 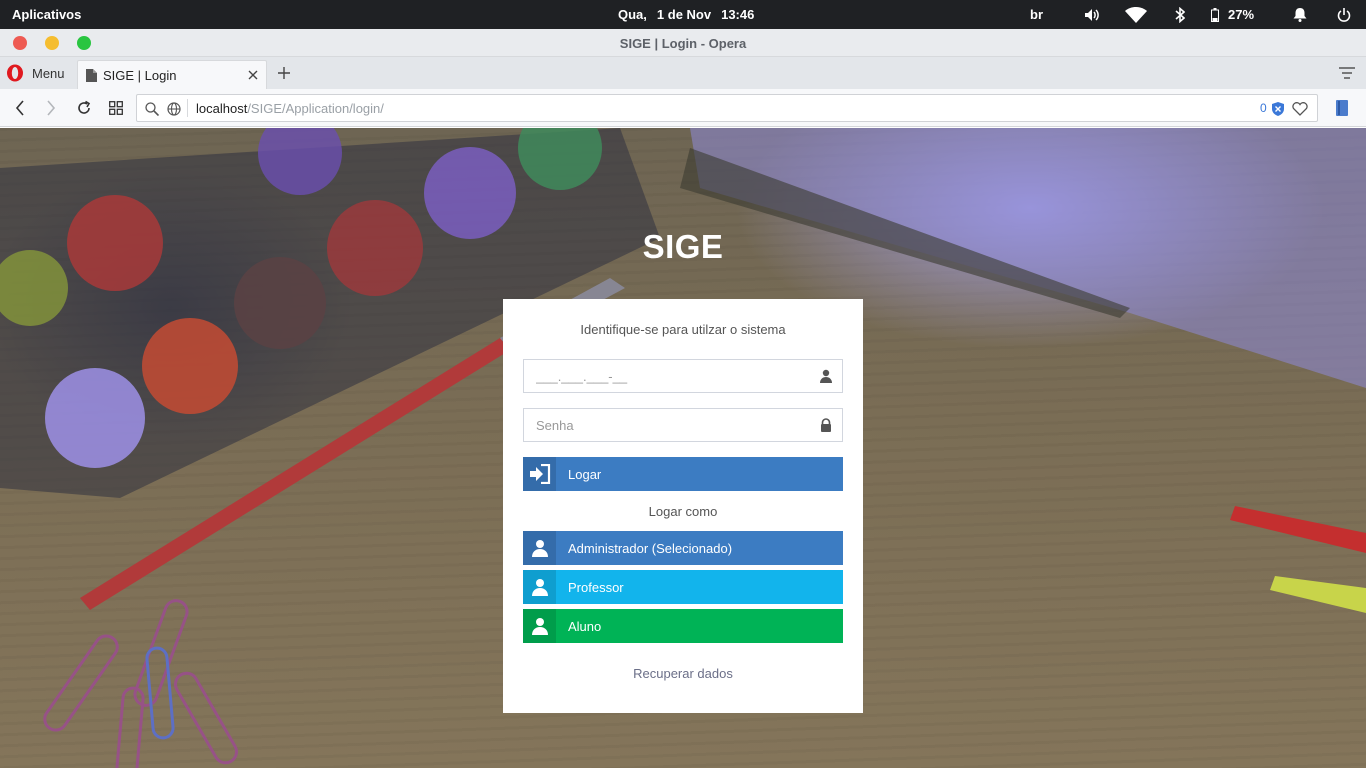 I want to click on search-icon, so click(x=152, y=109).